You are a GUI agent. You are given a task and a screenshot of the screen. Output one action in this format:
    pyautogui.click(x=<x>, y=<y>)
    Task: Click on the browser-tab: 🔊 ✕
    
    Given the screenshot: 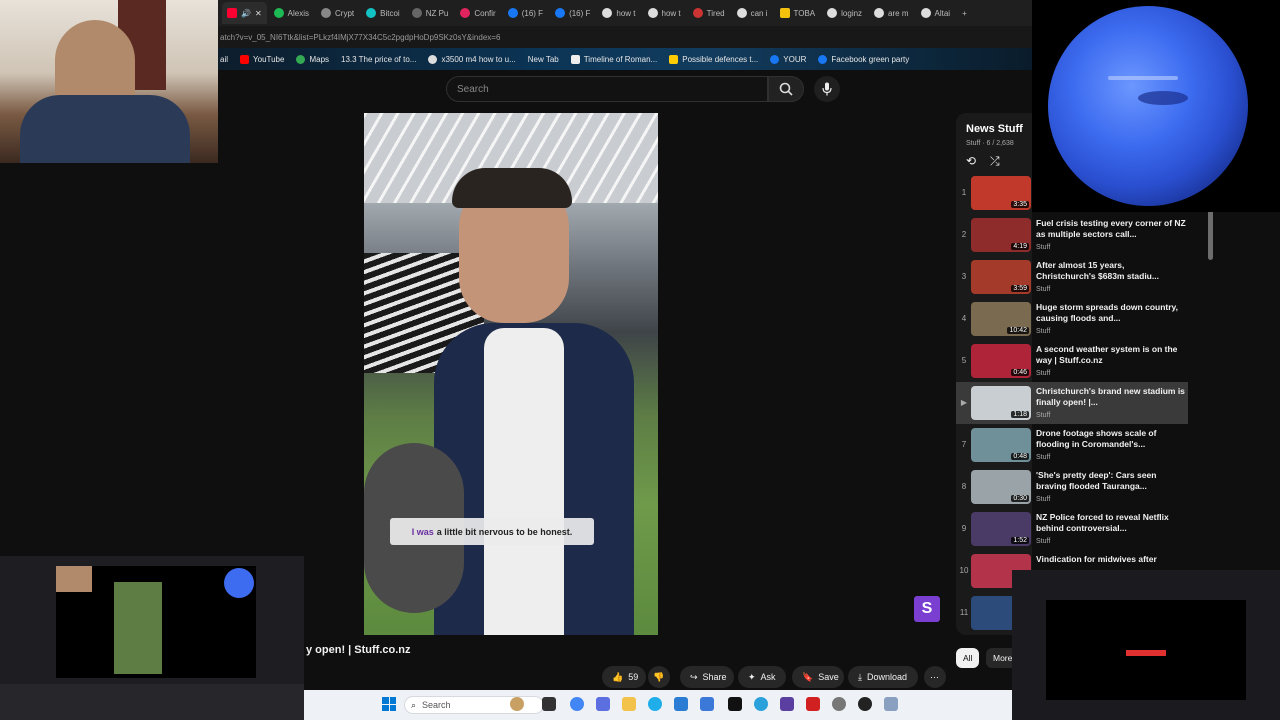 What is the action you would take?
    pyautogui.click(x=244, y=13)
    